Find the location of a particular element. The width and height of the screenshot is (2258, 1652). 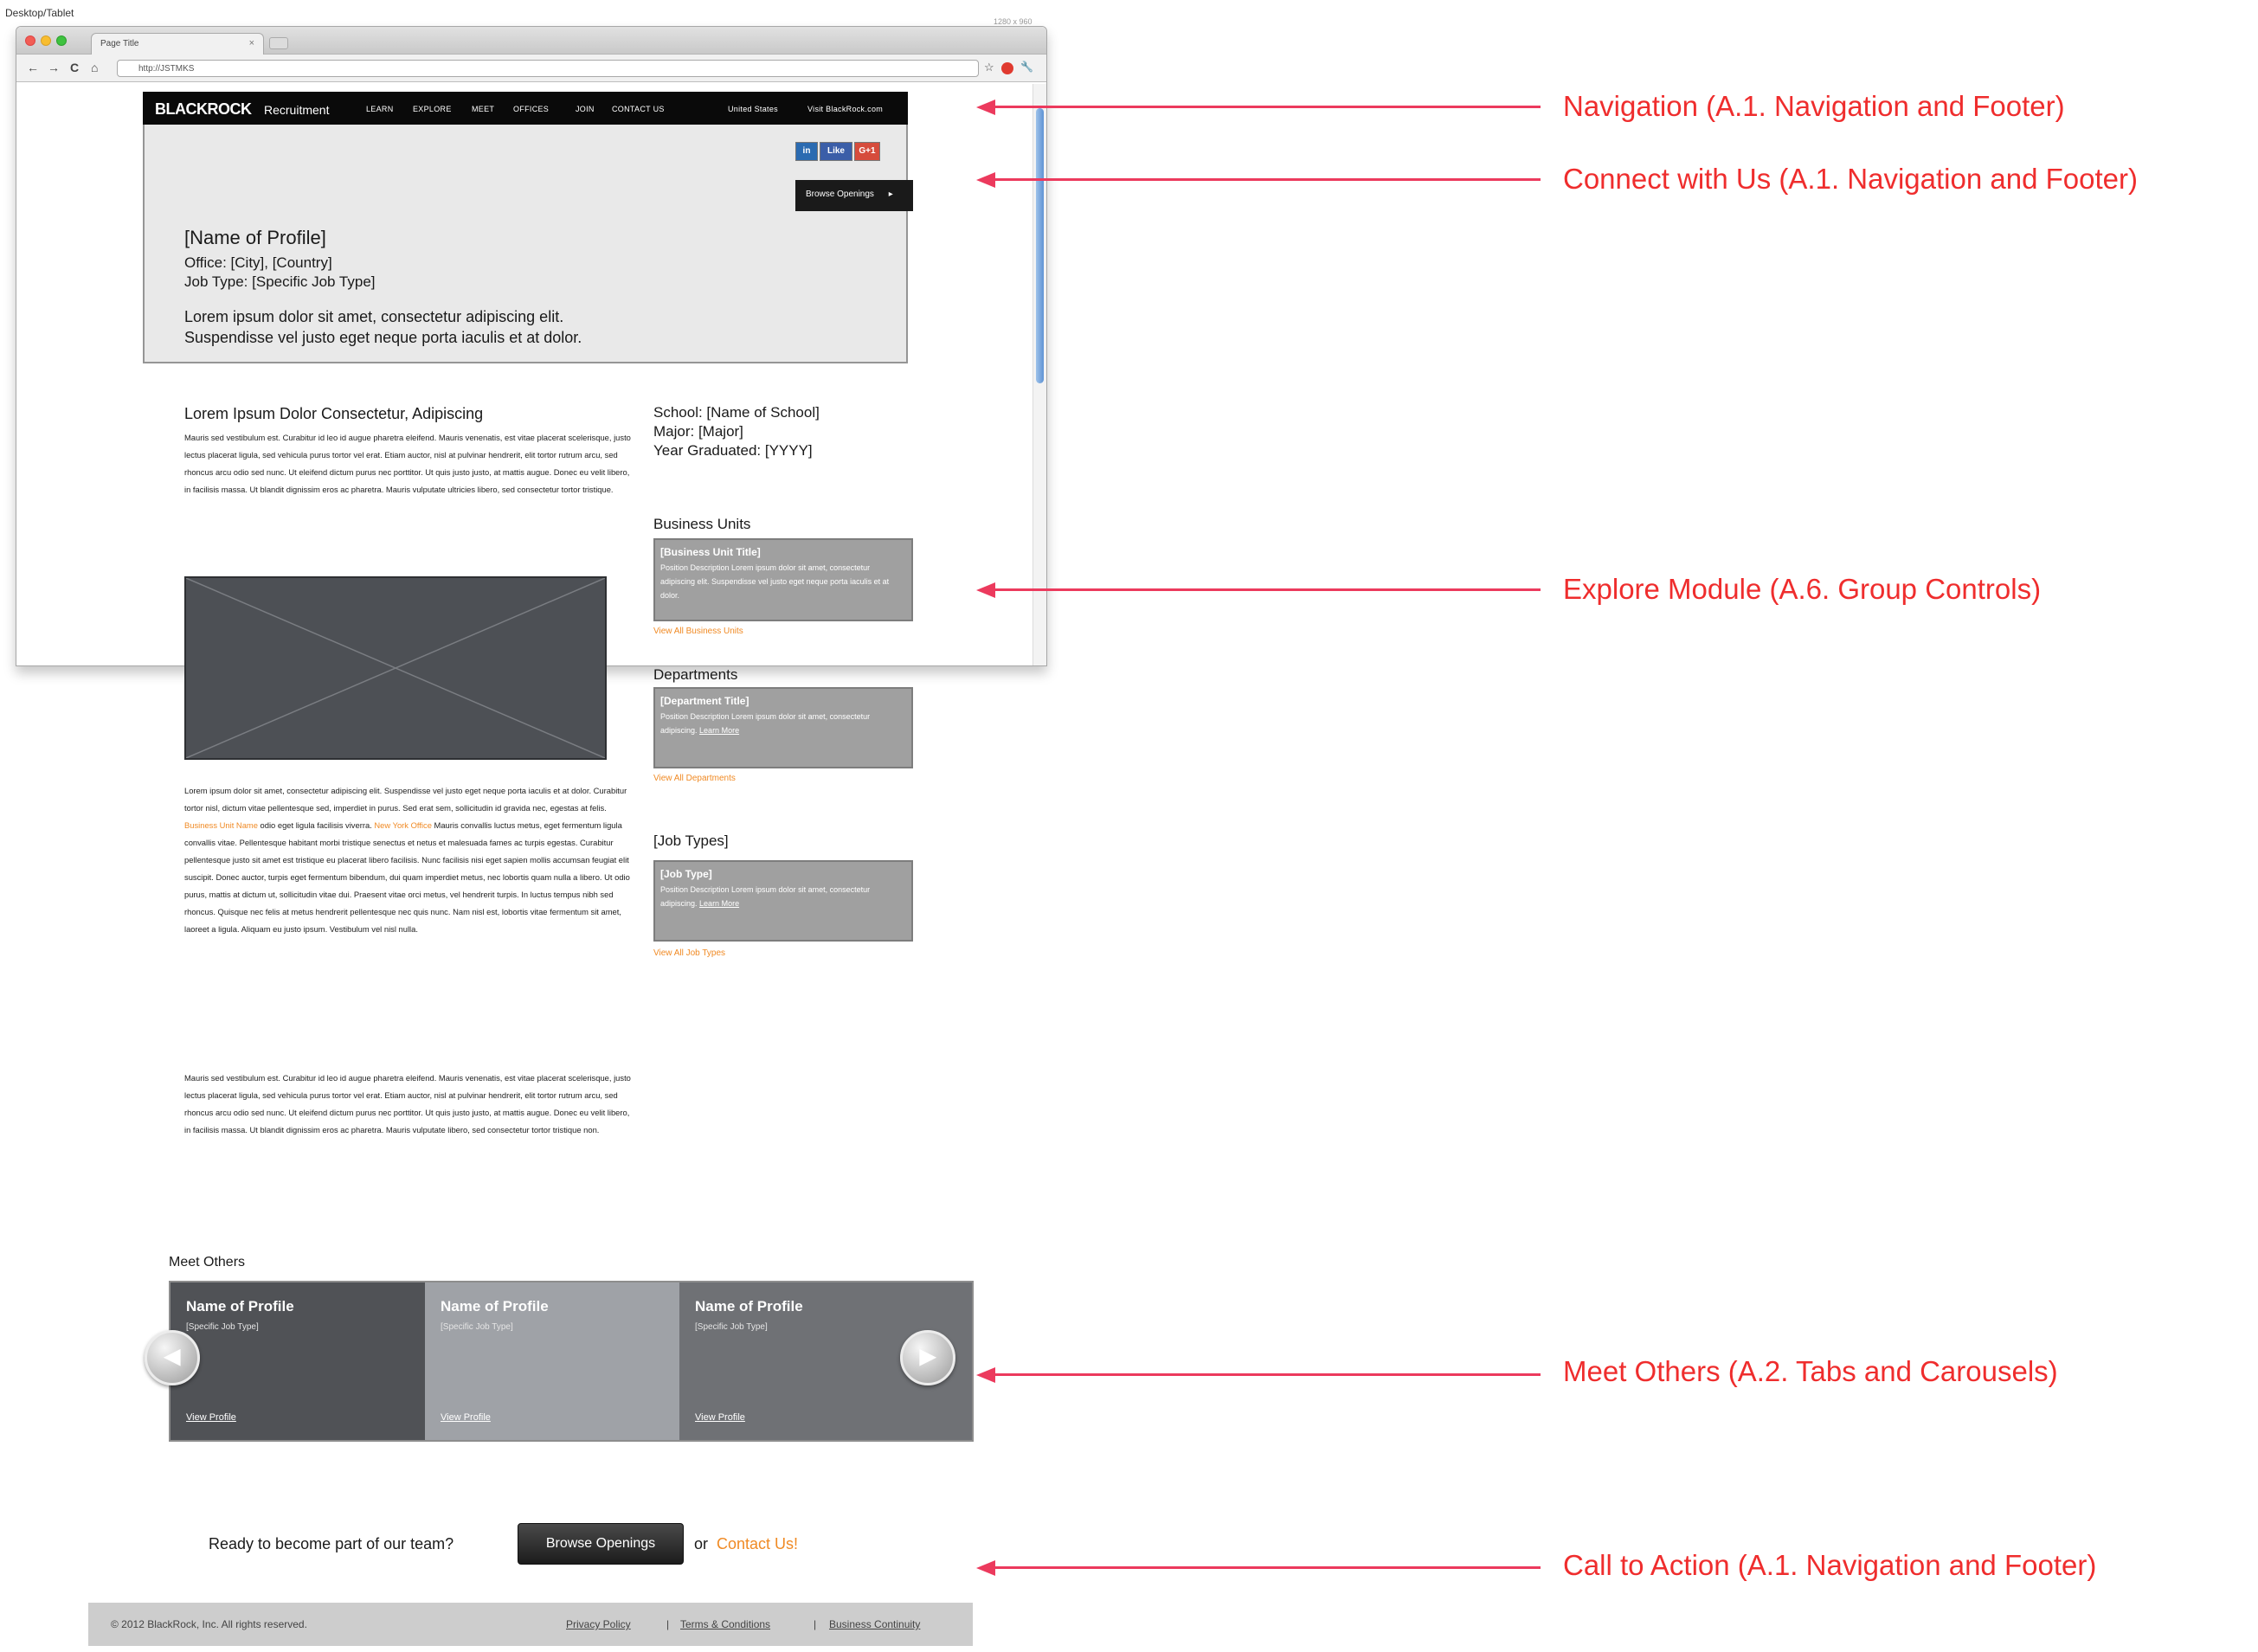

nav-item-join: JOIN is located at coordinates (586, 109).